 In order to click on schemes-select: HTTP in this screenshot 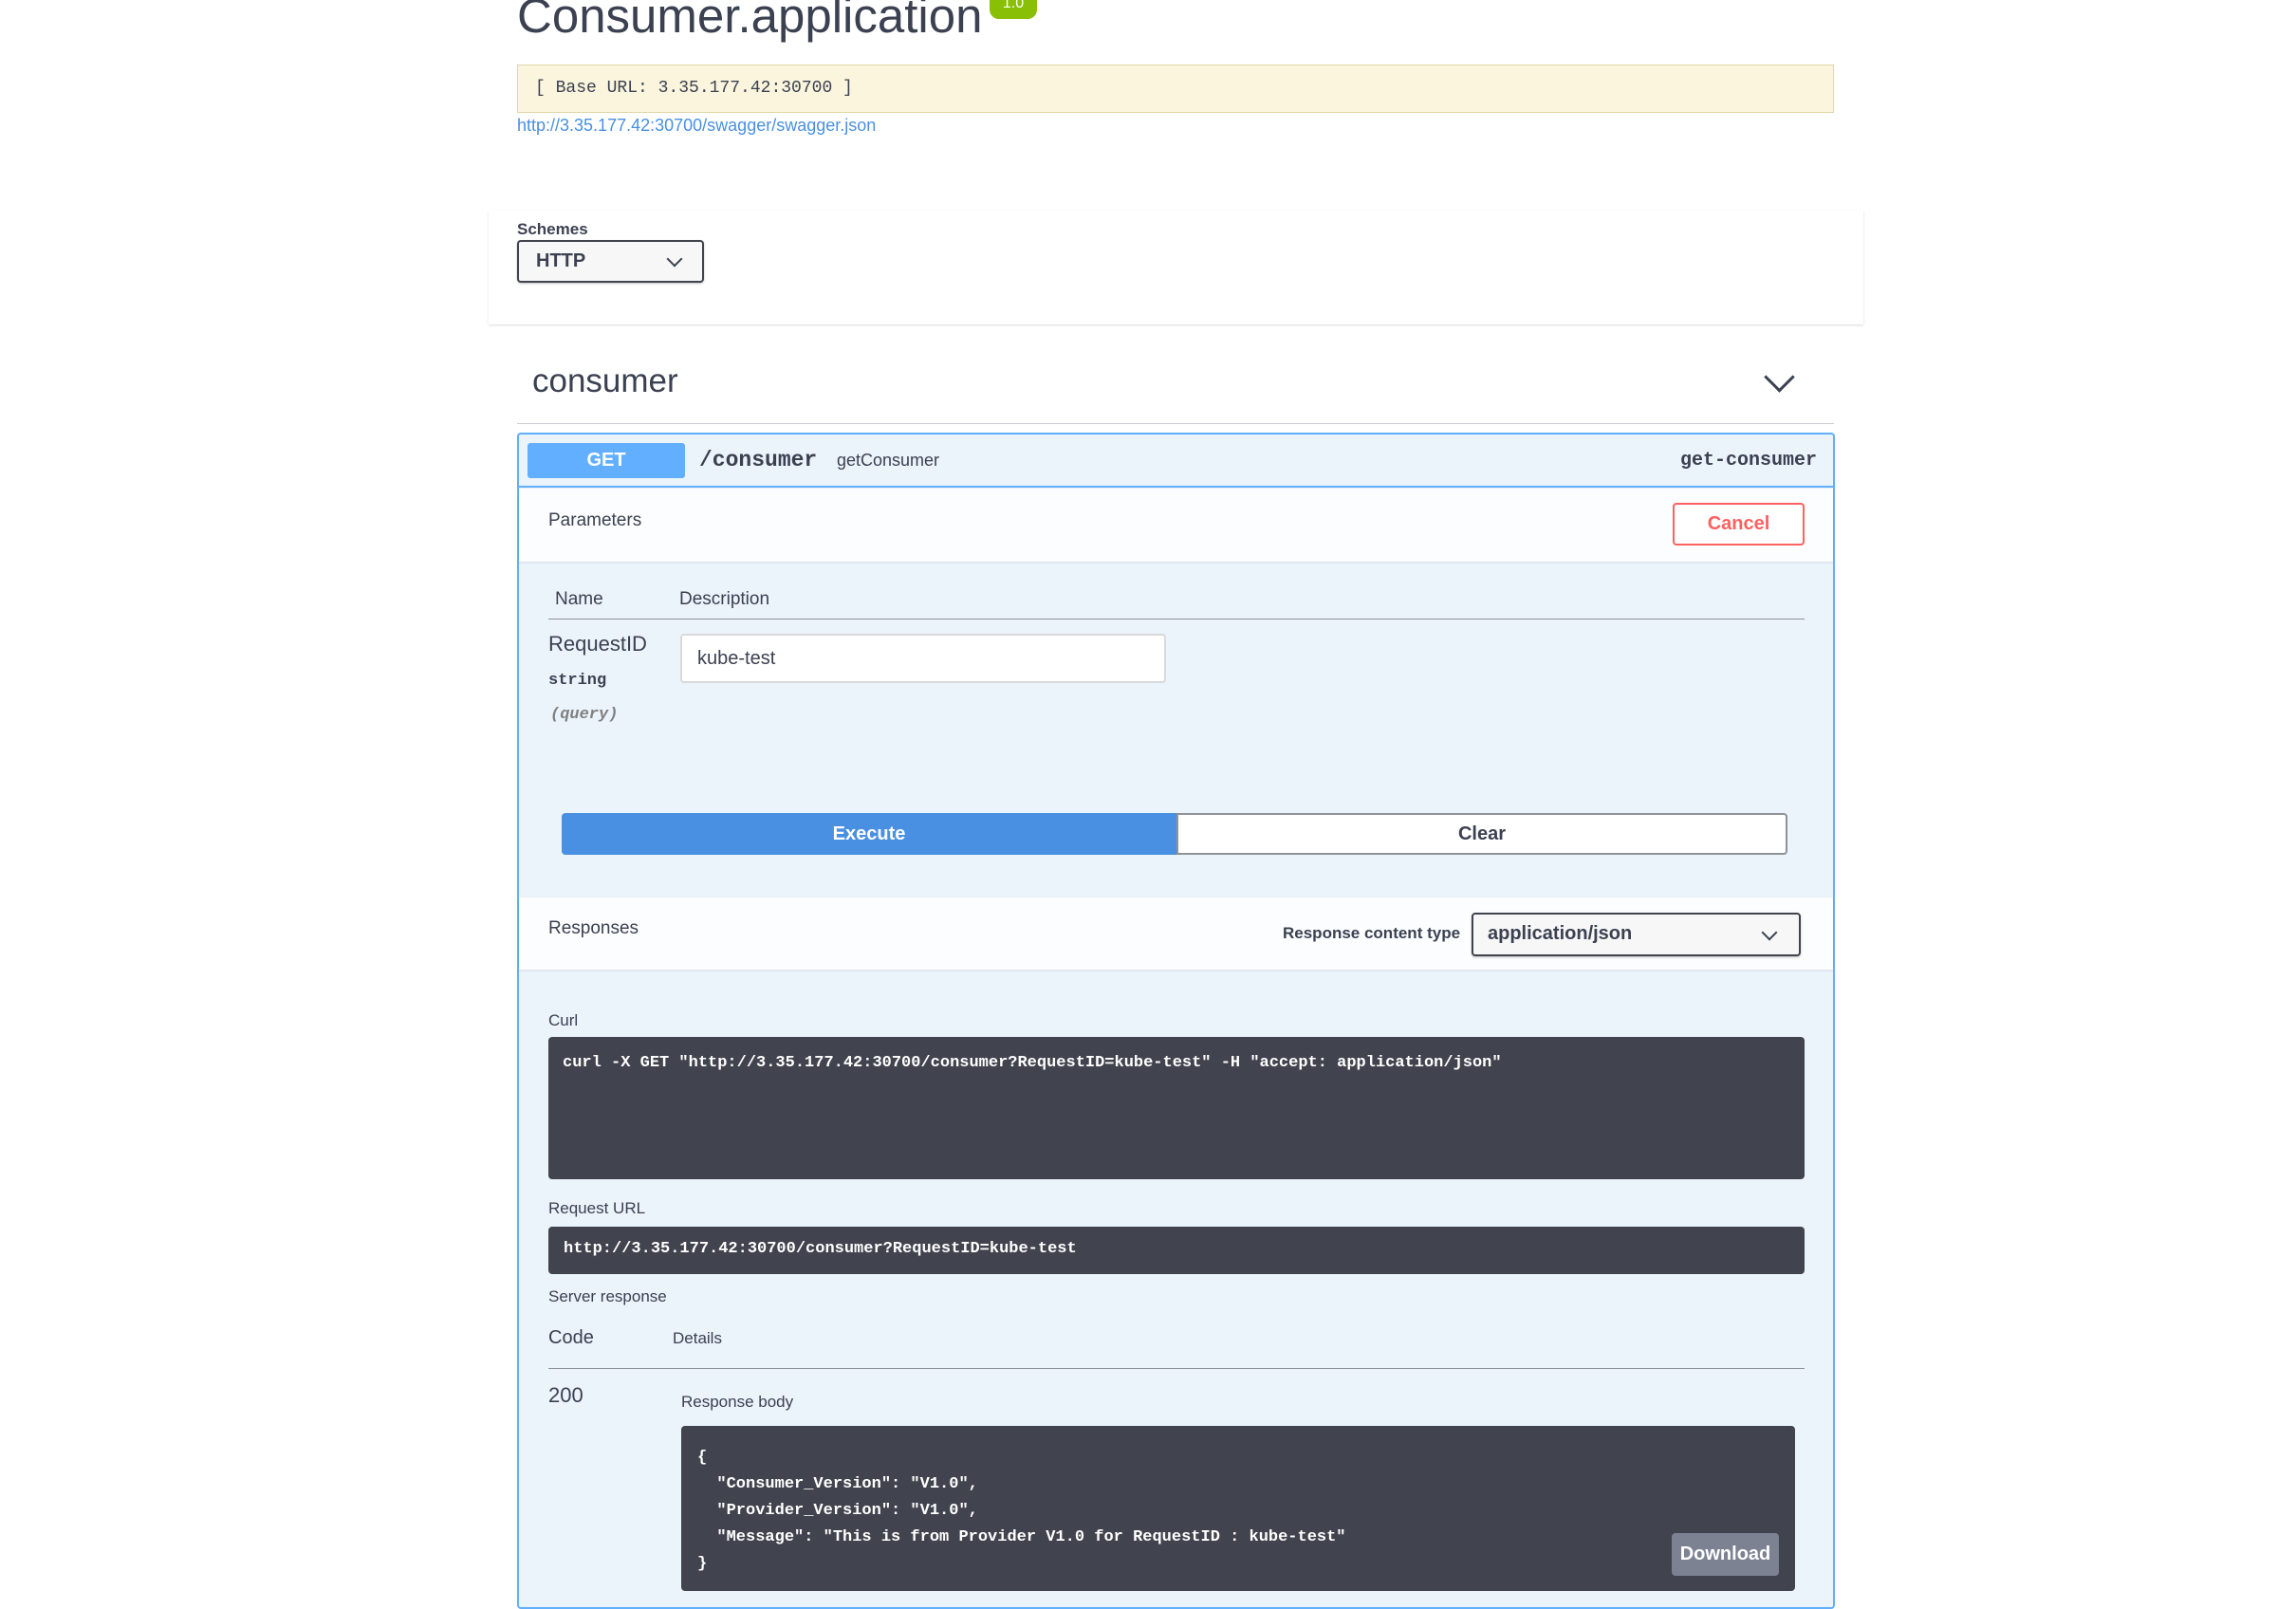, I will do `click(610, 261)`.